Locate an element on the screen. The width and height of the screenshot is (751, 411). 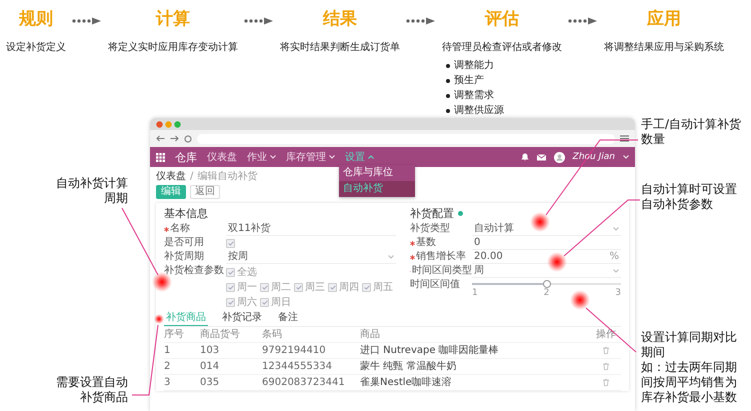
checkbox-label: 周日 is located at coordinates (281, 302).